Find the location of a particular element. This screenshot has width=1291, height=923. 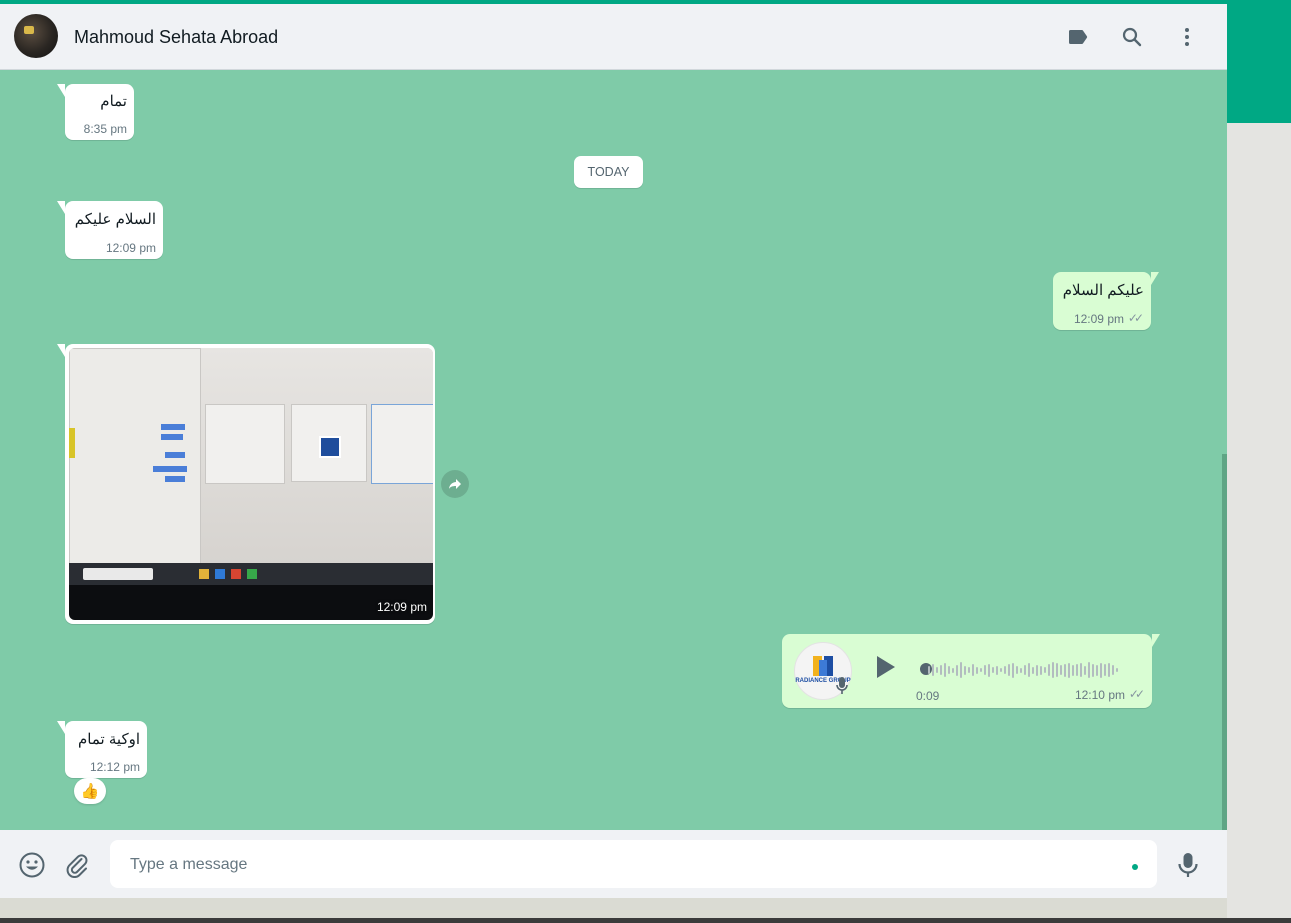

message-text: عليكم السلام is located at coordinates (1103, 290).